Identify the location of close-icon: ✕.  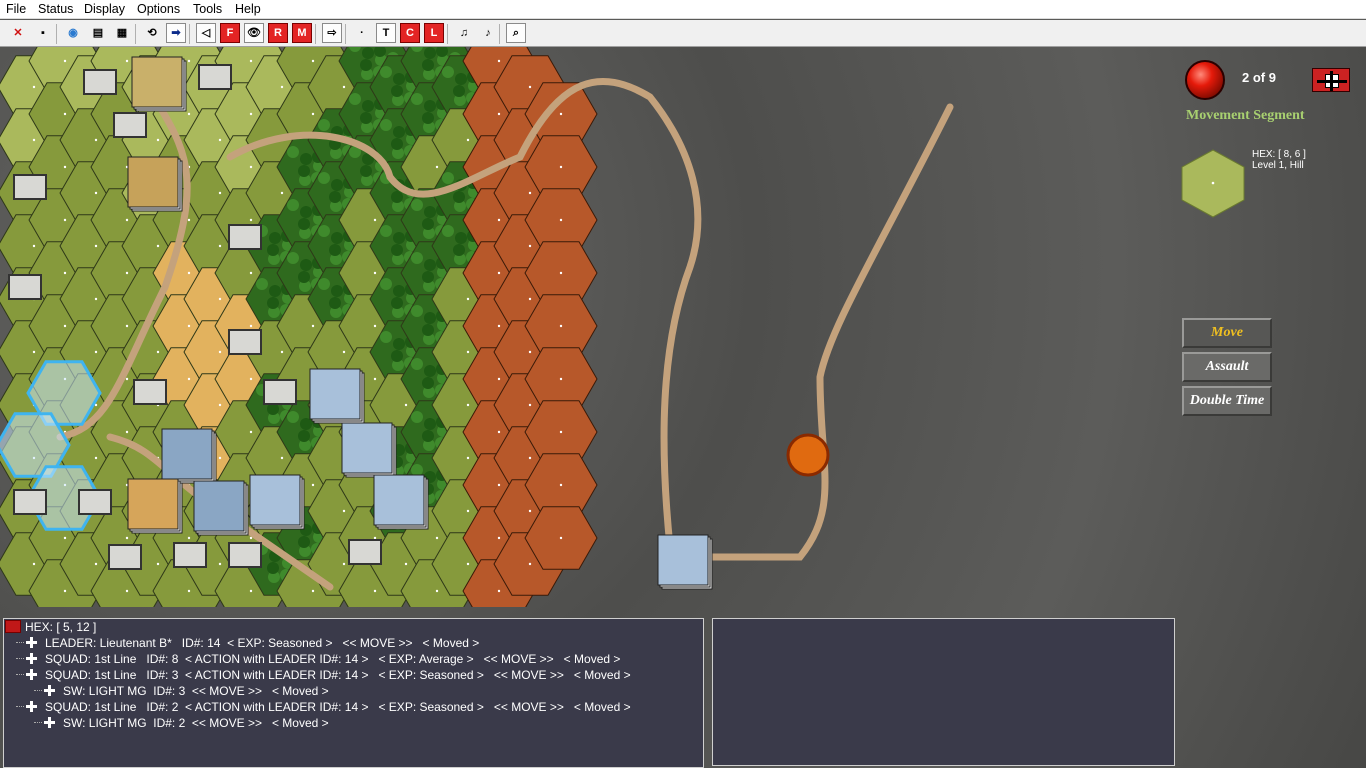
(18, 33).